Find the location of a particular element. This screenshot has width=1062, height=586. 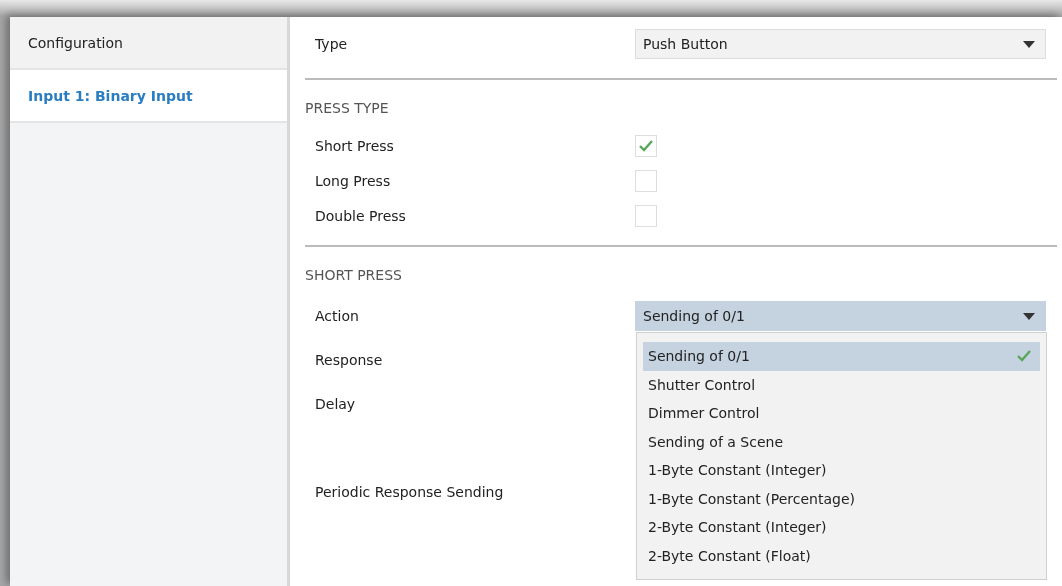

action-dropdown: Sending of 0/1 is located at coordinates (840, 316).